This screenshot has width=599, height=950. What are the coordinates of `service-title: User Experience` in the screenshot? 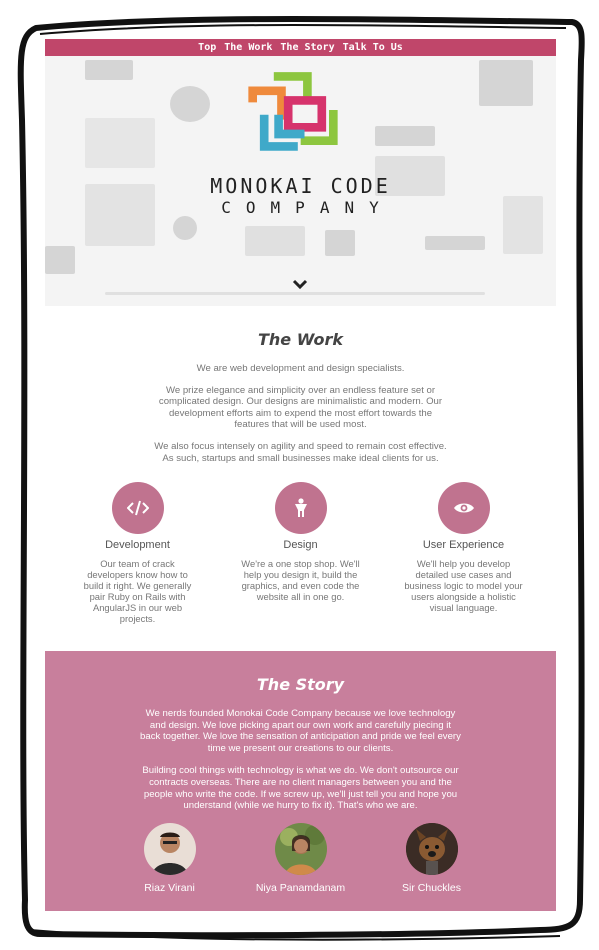 It's located at (463, 545).